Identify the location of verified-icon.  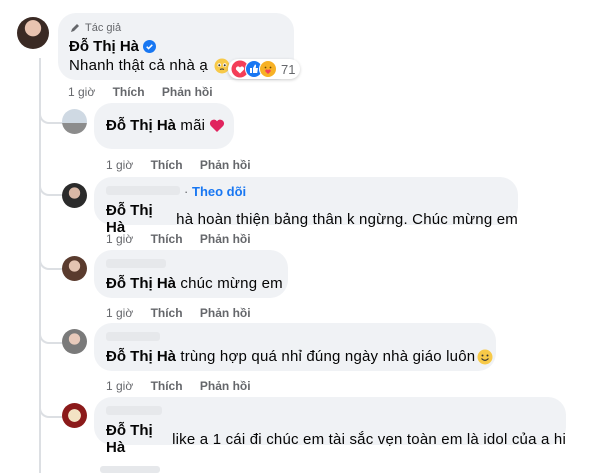
(149, 46).